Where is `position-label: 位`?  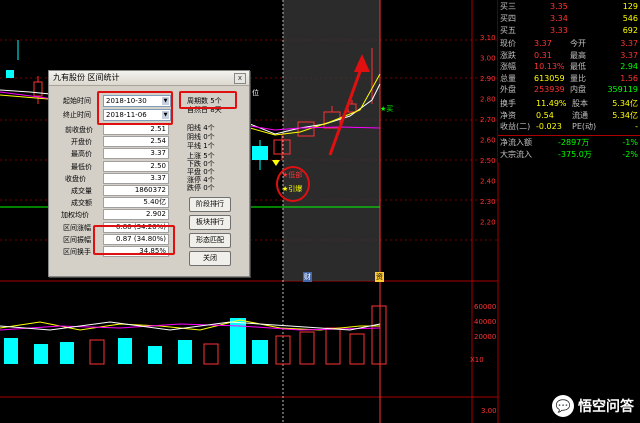
position-label: 位 is located at coordinates (255, 93).